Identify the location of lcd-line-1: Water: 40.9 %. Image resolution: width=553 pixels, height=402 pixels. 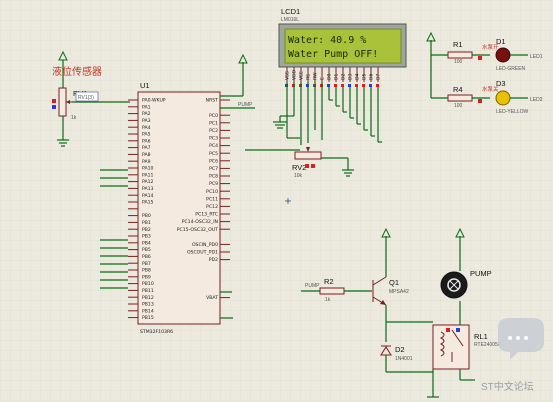
(327, 40).